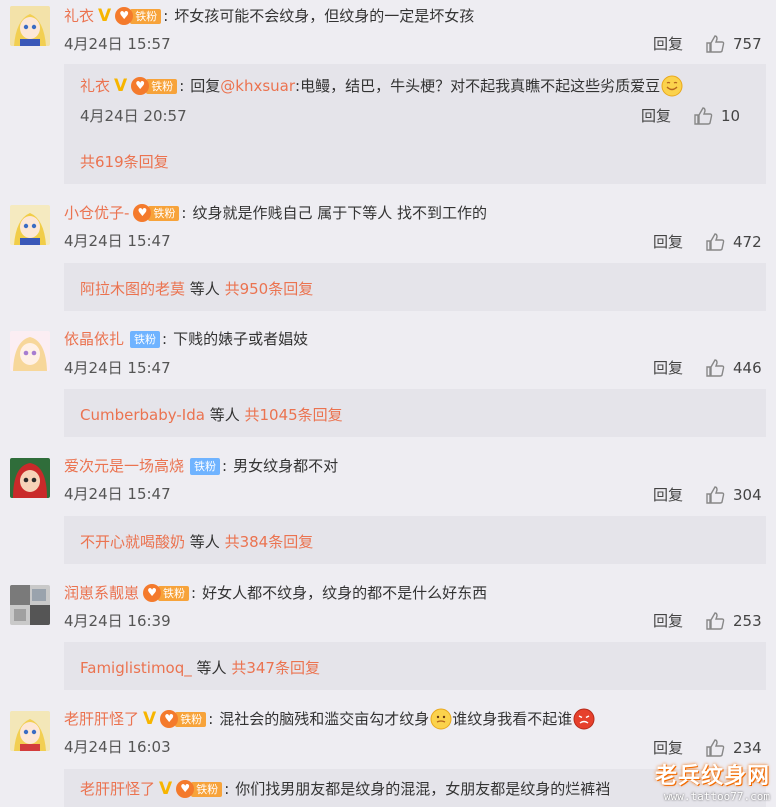 This screenshot has height=807, width=776. Describe the element at coordinates (124, 466) in the screenshot. I see `username: 爱次元是一场高烧` at that location.